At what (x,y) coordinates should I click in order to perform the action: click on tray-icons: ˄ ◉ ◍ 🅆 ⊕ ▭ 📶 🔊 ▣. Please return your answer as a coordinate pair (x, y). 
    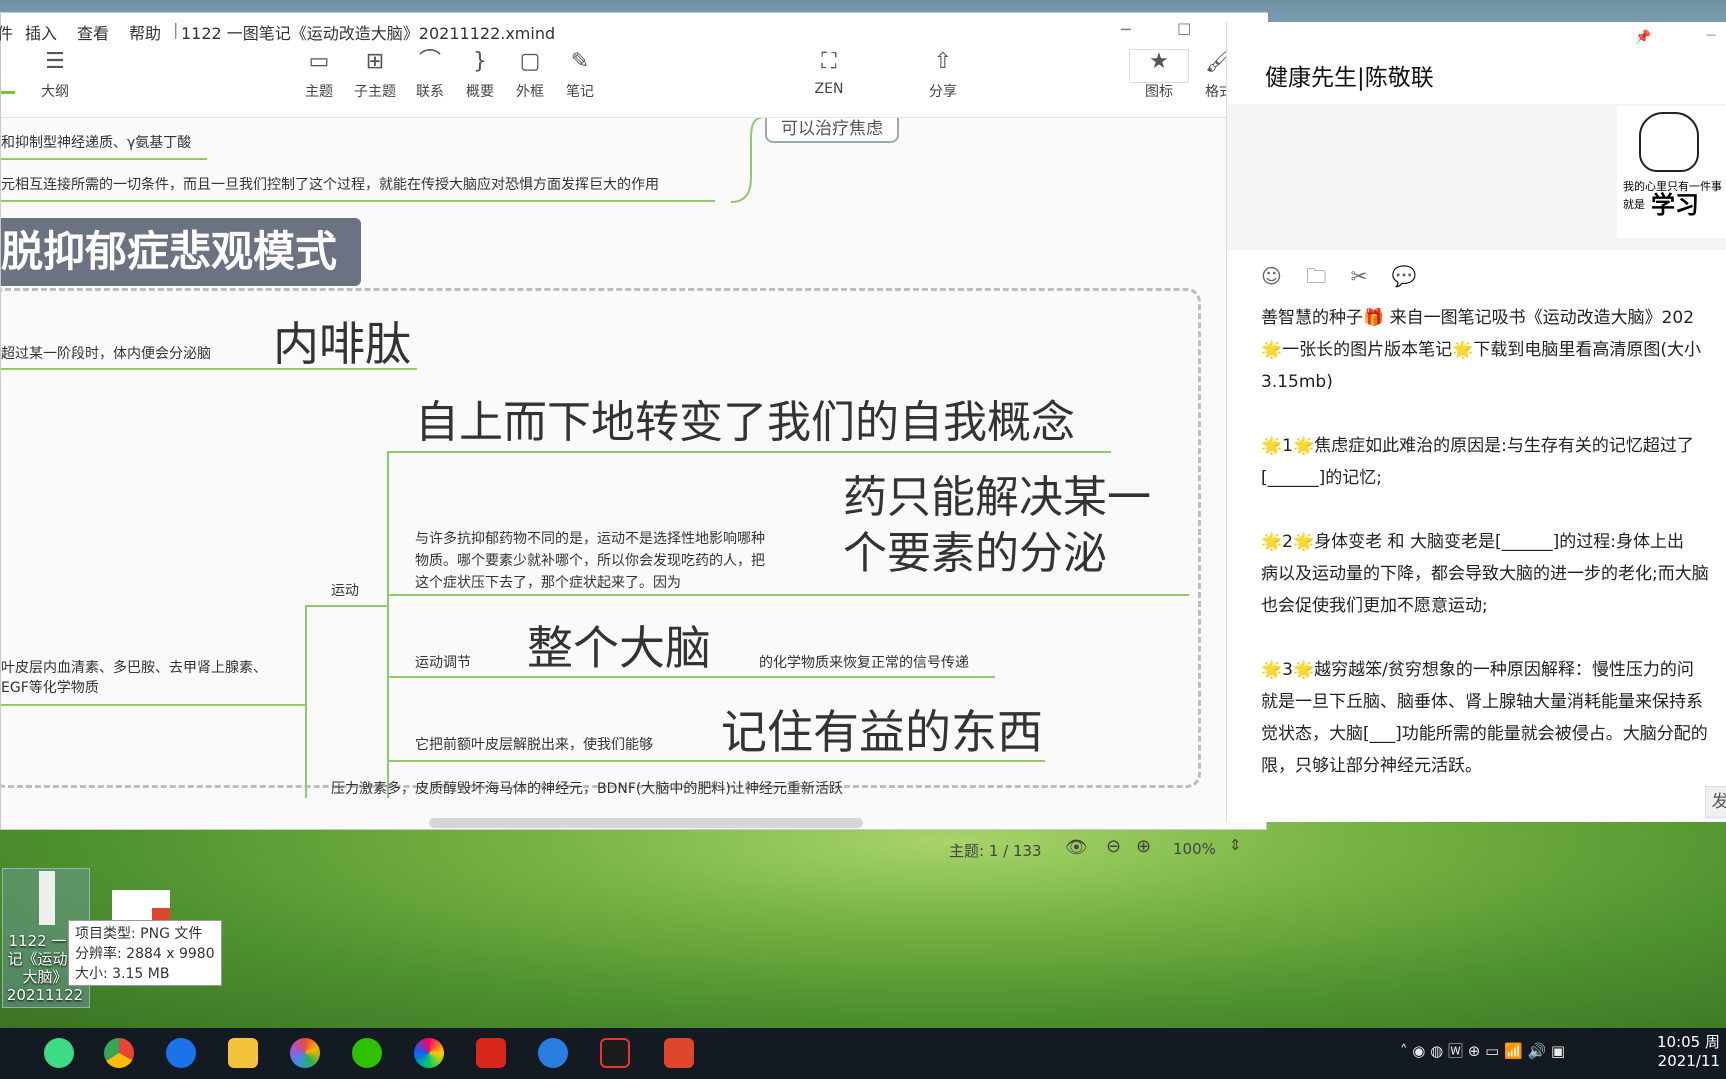
    Looking at the image, I should click on (1482, 1050).